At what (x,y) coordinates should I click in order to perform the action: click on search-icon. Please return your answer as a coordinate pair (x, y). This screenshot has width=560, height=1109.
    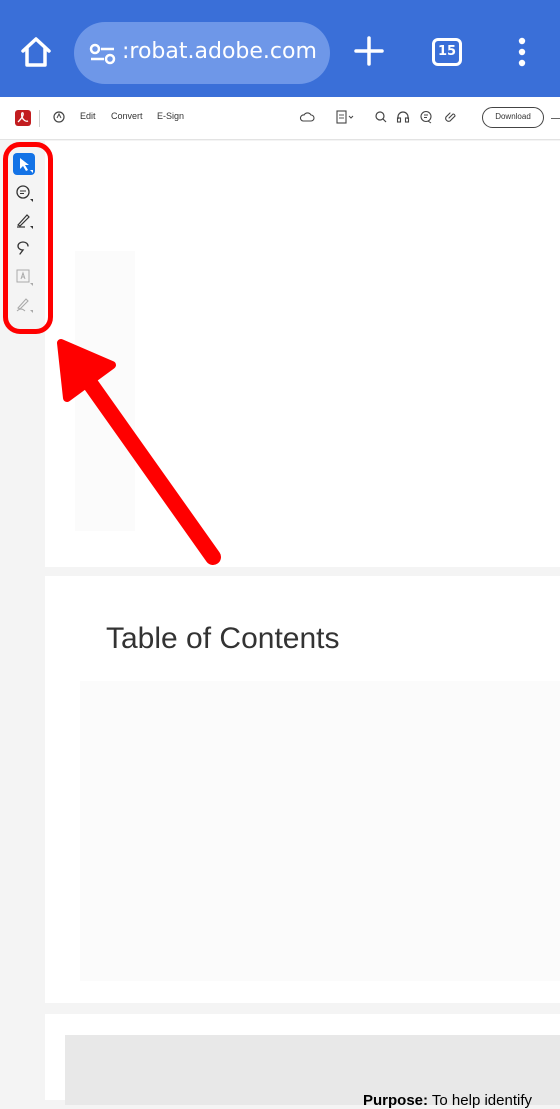
    Looking at the image, I should click on (381, 117).